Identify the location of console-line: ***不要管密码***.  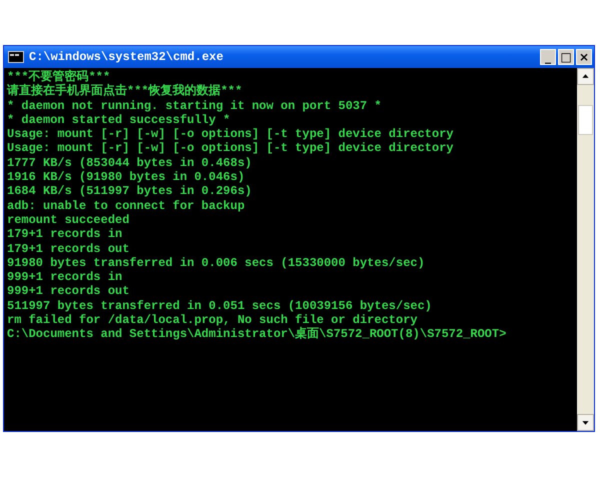
(58, 77).